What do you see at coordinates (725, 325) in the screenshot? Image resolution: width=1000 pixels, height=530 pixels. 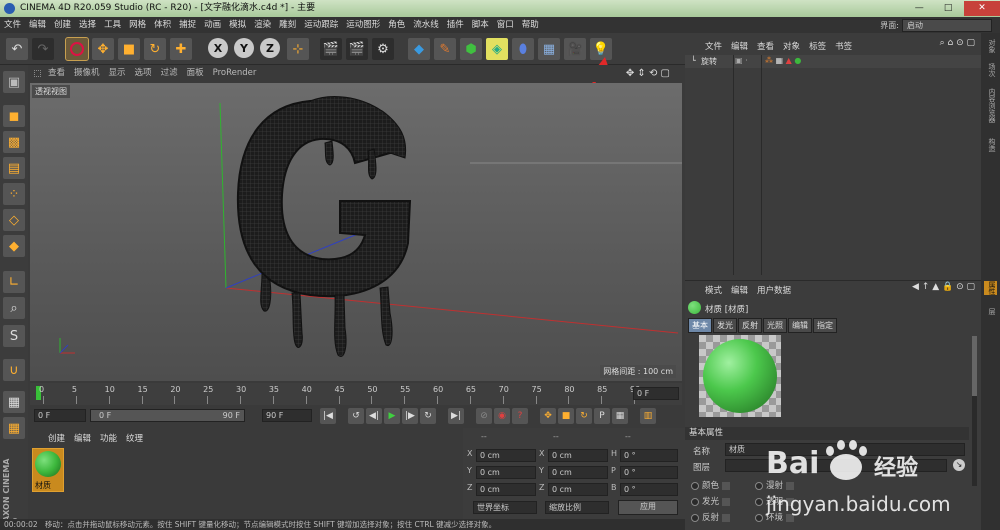 I see `tab-luminance: 发光` at bounding box center [725, 325].